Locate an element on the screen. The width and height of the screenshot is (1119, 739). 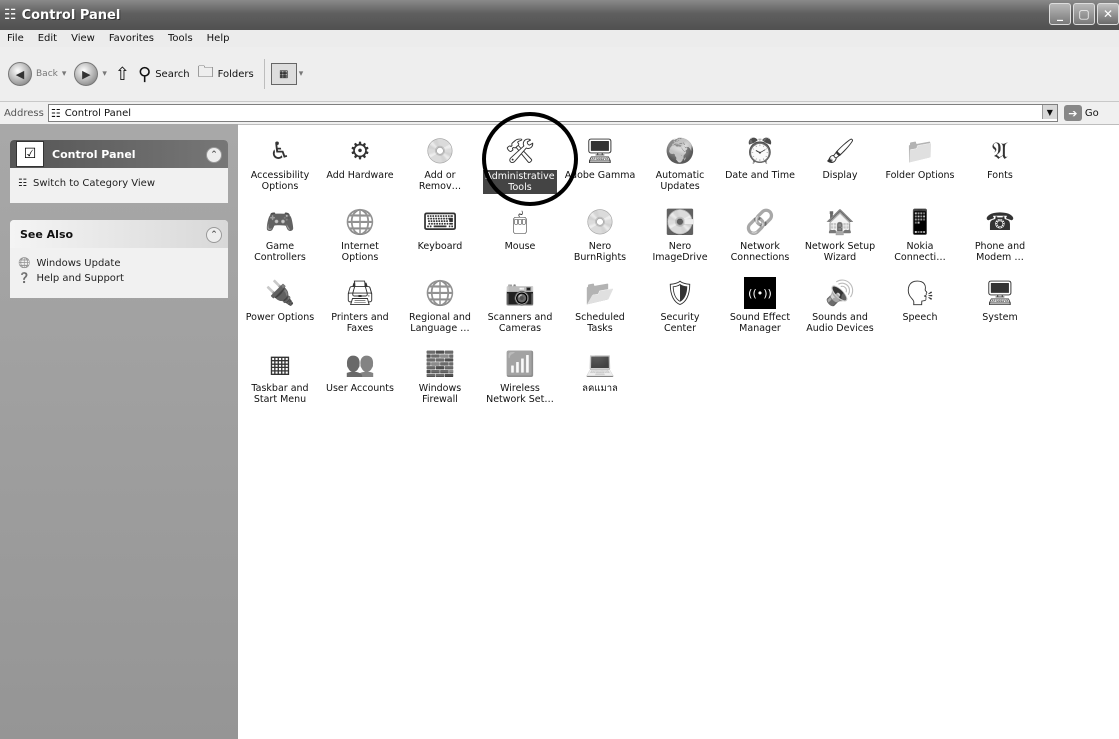
go-arrow-icon: ➔ is located at coordinates (1072, 113).